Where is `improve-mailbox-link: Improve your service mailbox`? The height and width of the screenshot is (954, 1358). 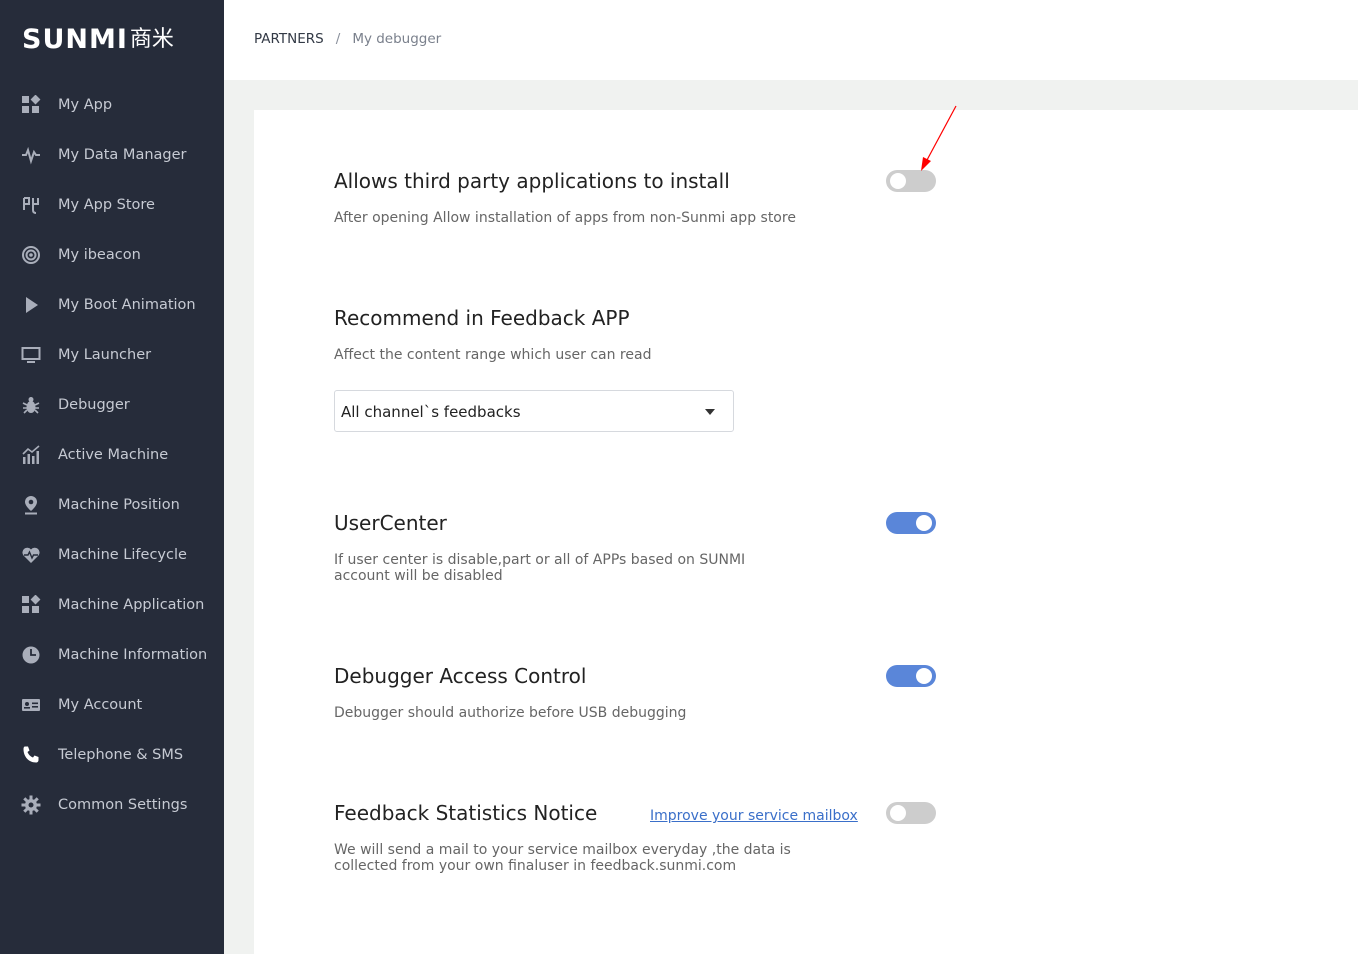
improve-mailbox-link: Improve your service mailbox is located at coordinates (754, 816).